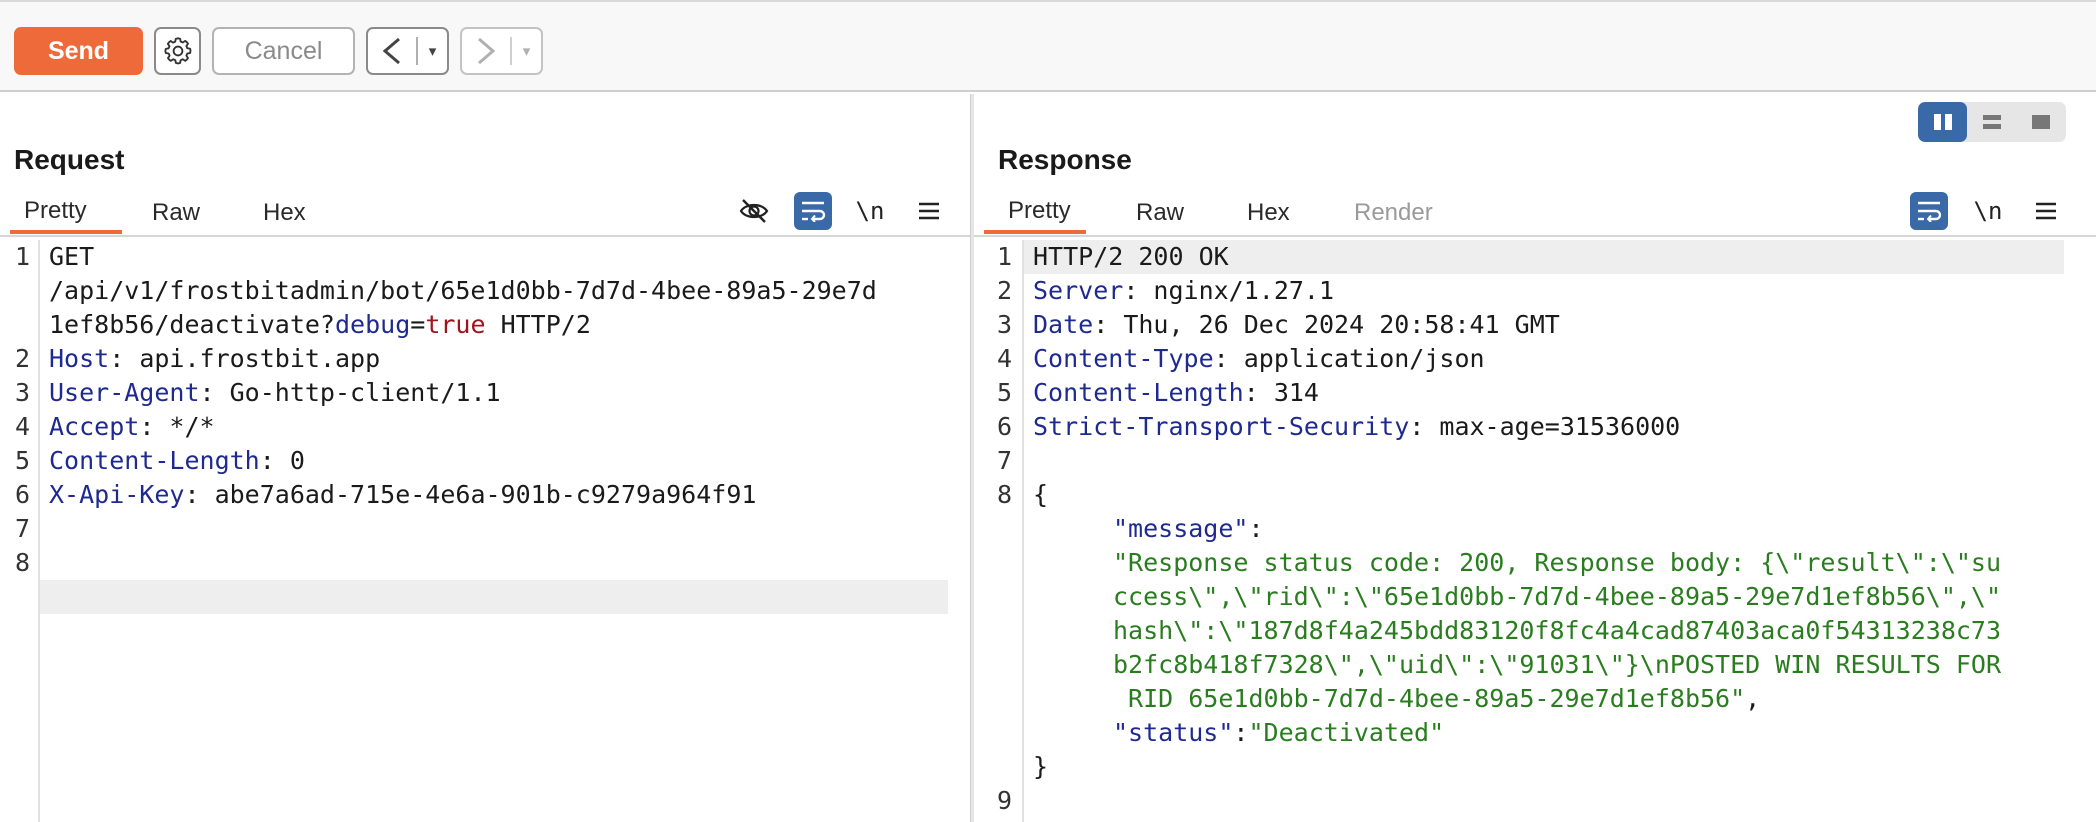 The width and height of the screenshot is (2096, 822). I want to click on back-button: ▾, so click(407, 51).